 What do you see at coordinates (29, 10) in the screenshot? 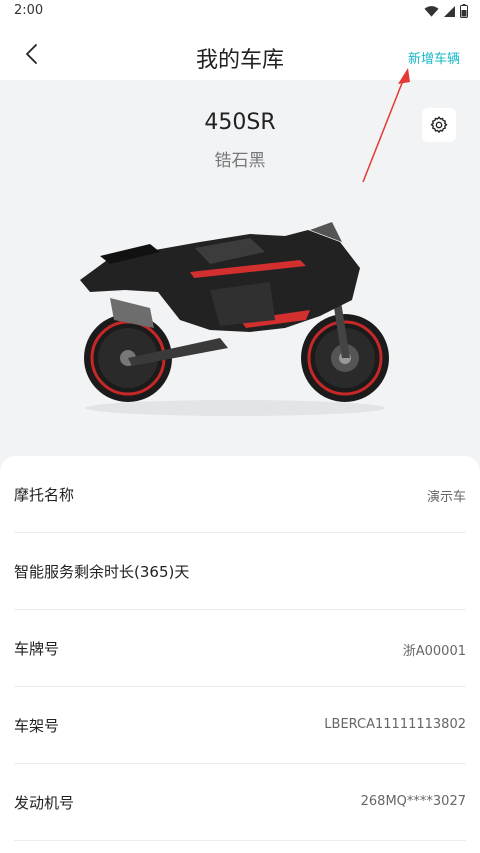
I see `status-time: 2:00` at bounding box center [29, 10].